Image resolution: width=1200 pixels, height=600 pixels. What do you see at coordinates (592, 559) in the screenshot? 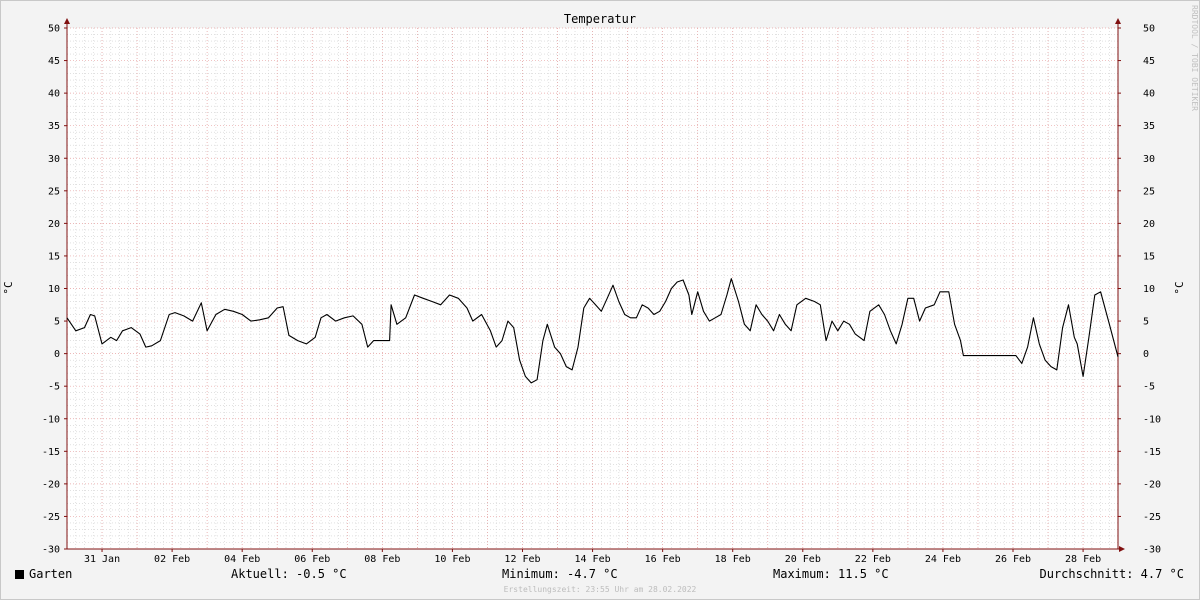
I see `x-tick-label: 14 Feb` at bounding box center [592, 559].